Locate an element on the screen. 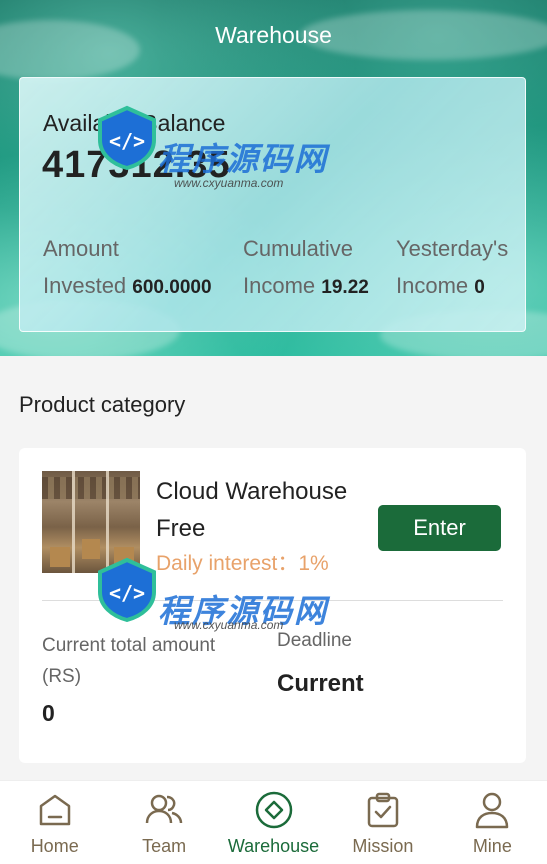 The image size is (547, 864). tab-mission: Mission is located at coordinates (382, 822).